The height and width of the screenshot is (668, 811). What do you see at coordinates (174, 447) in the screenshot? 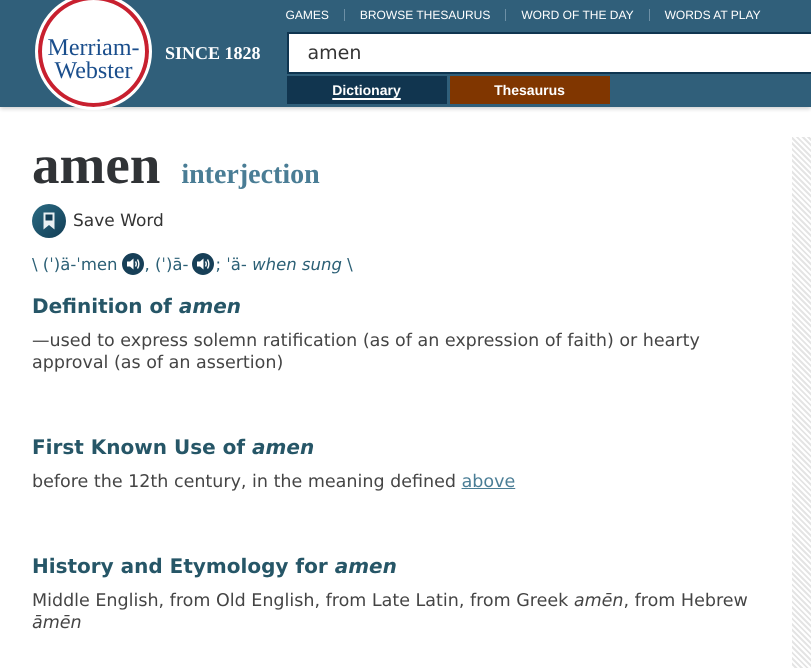
I see `section-heading: First Known Use of amen` at bounding box center [174, 447].